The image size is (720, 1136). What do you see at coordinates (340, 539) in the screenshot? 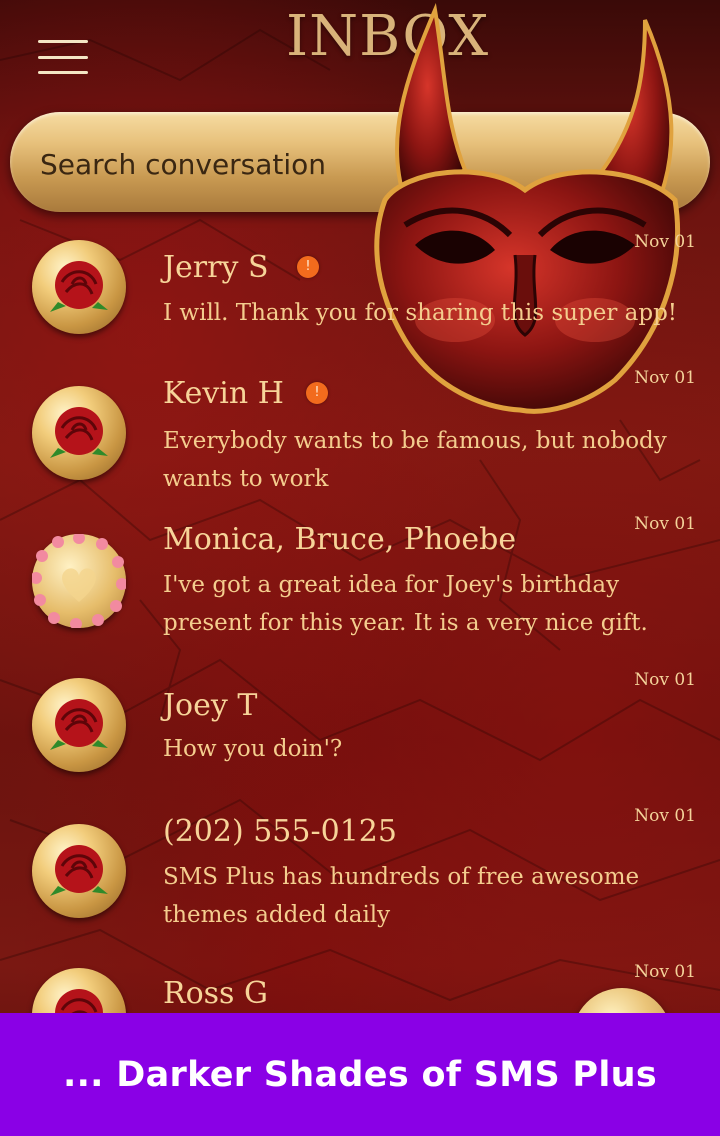
I see `contact-name: Monica, Bruce, Phoebe` at bounding box center [340, 539].